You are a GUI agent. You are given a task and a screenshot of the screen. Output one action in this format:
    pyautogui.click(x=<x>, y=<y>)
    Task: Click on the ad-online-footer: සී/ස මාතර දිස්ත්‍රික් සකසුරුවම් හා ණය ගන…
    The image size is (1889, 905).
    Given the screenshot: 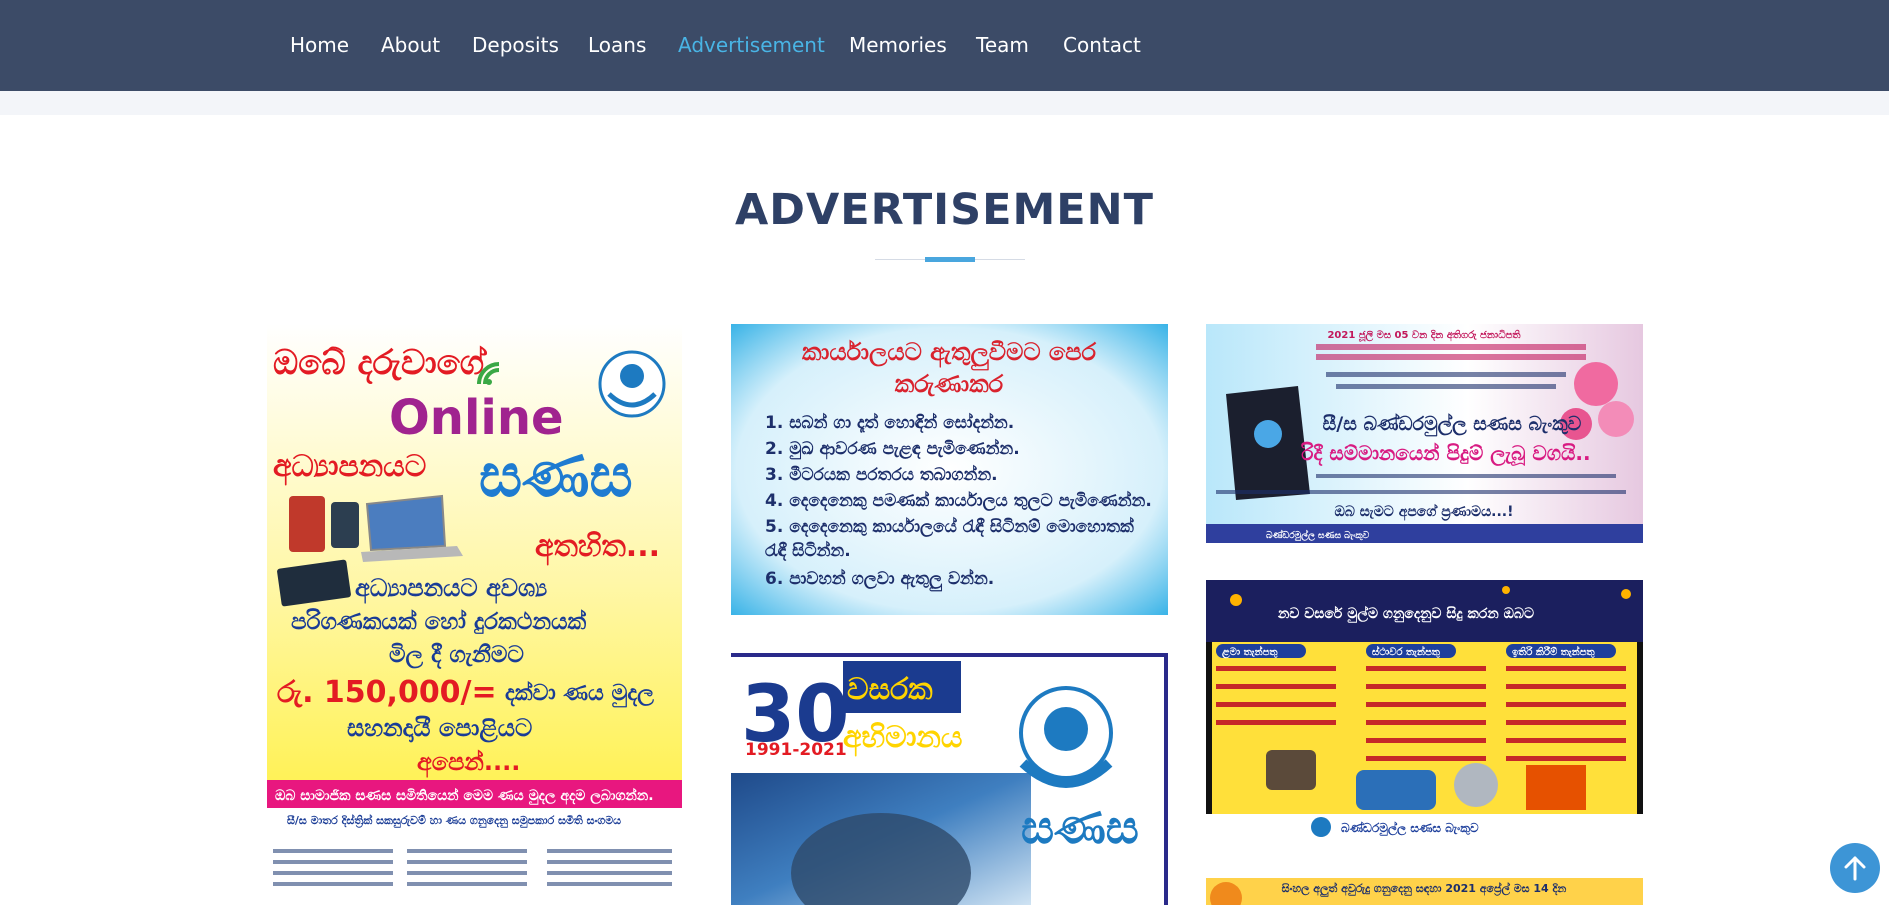 What is the action you would take?
    pyautogui.click(x=454, y=821)
    